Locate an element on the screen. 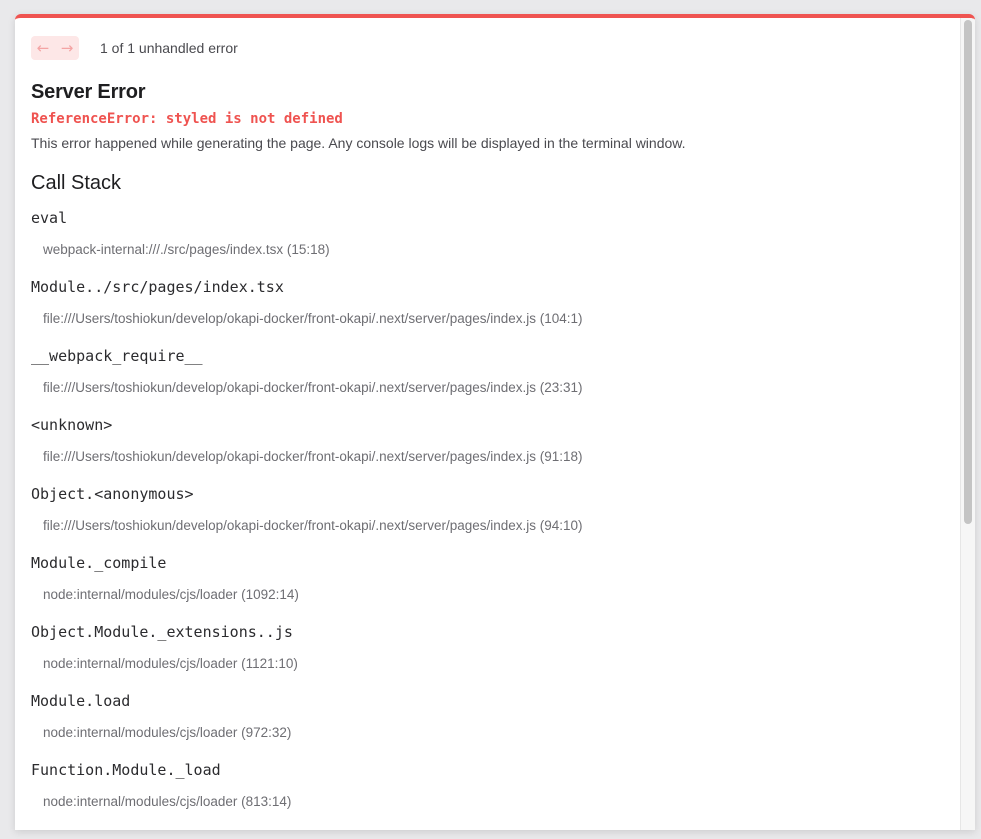 The height and width of the screenshot is (839, 981). prev-error-arrow-icon: ← is located at coordinates (43, 48).